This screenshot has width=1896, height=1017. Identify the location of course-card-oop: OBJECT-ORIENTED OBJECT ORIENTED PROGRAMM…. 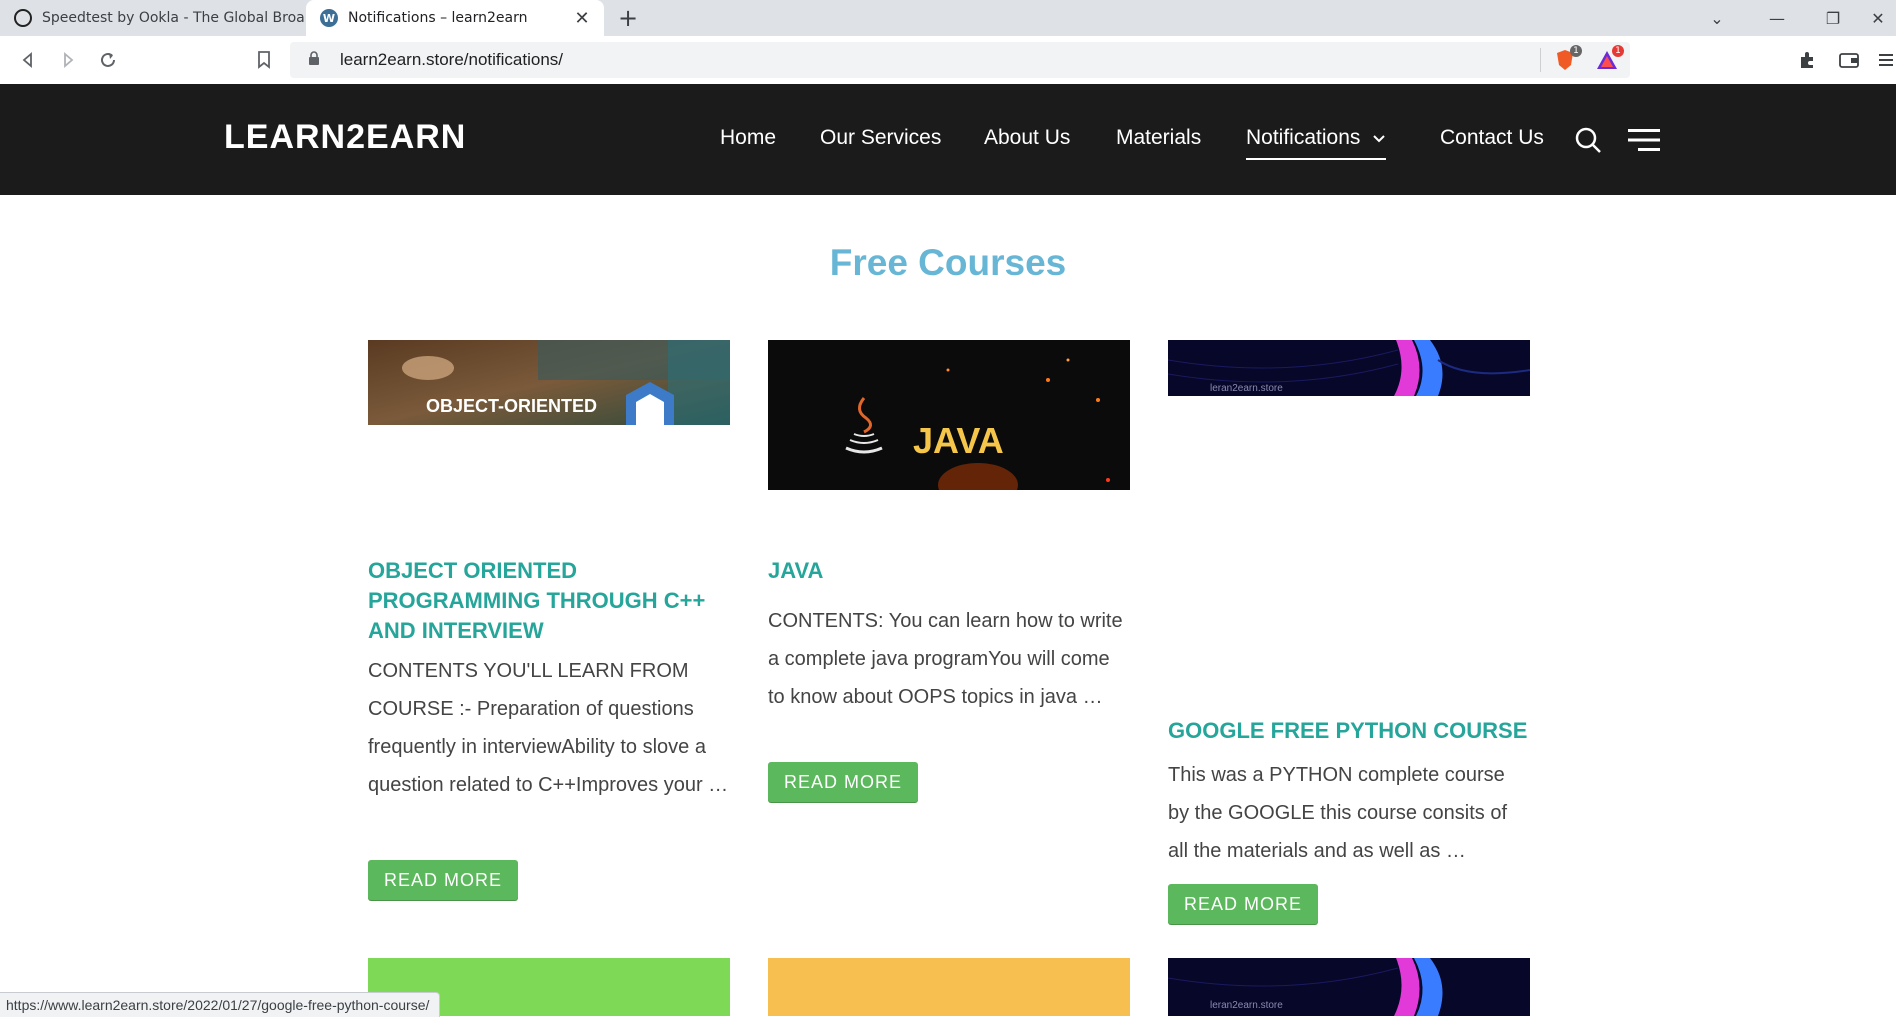
(549, 620).